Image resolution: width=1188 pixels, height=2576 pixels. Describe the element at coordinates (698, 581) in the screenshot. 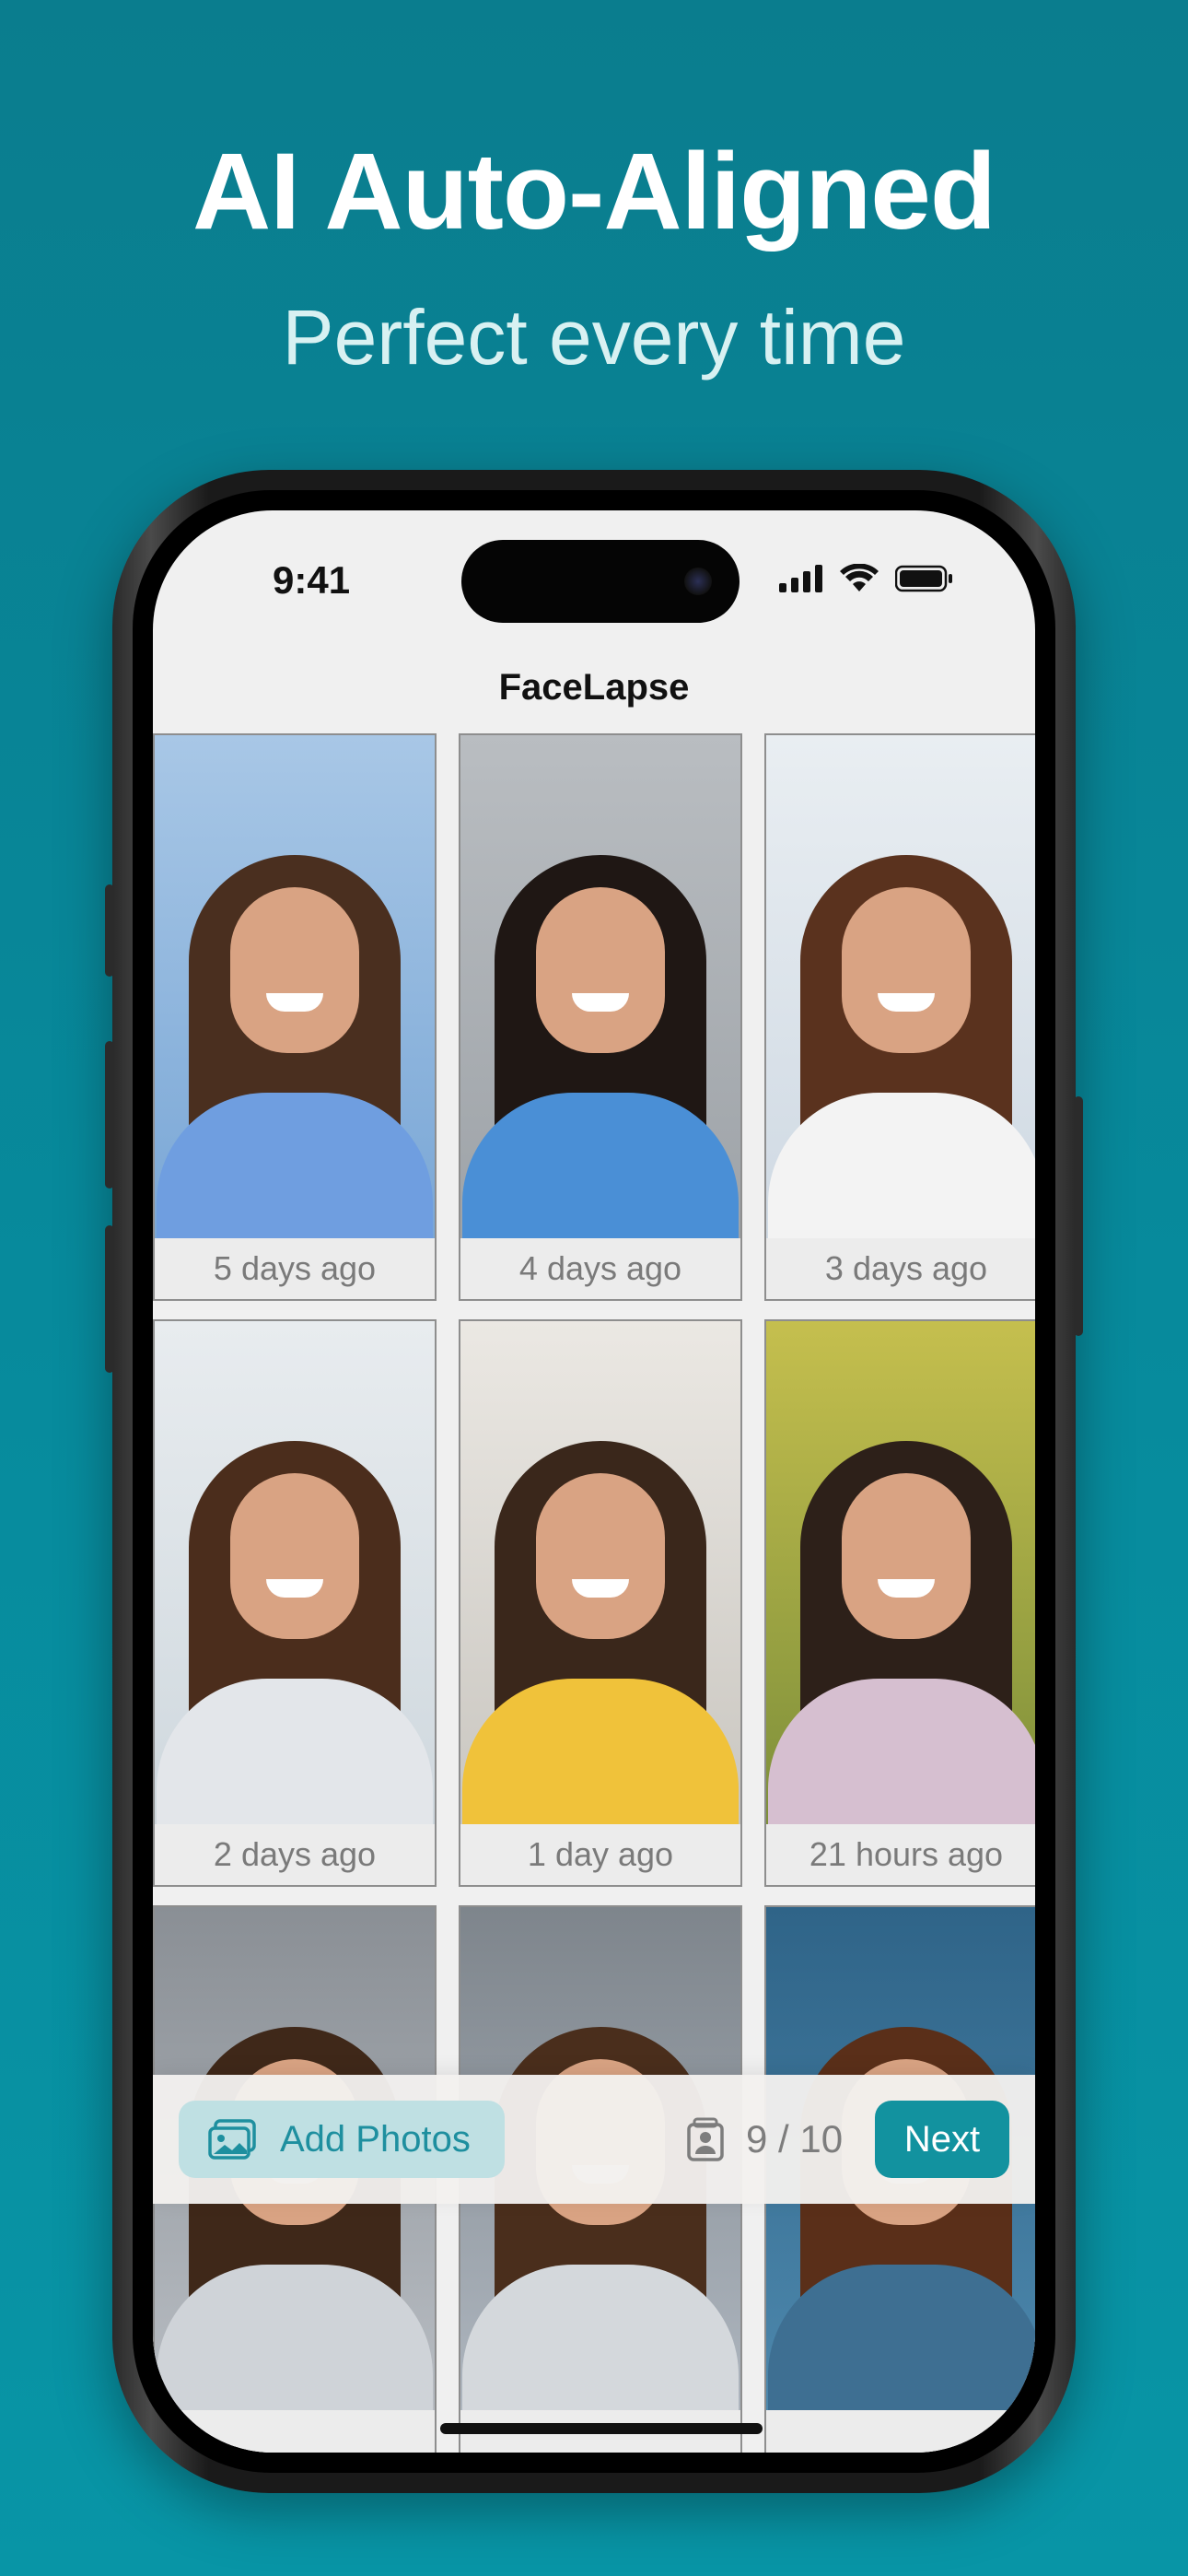

I see `camera-icon` at that location.